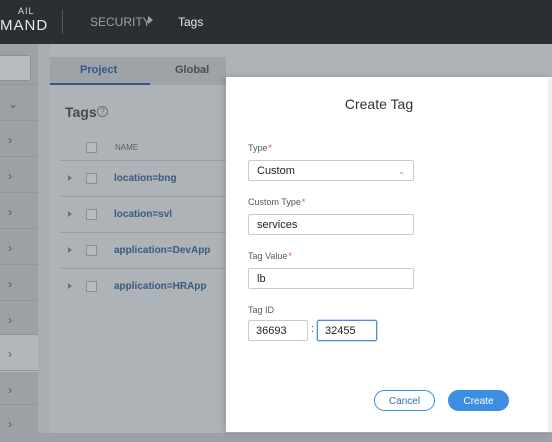 The width and height of the screenshot is (552, 442). I want to click on top-navigation-bar: AIL MAND SECURITY Tags, so click(276, 22).